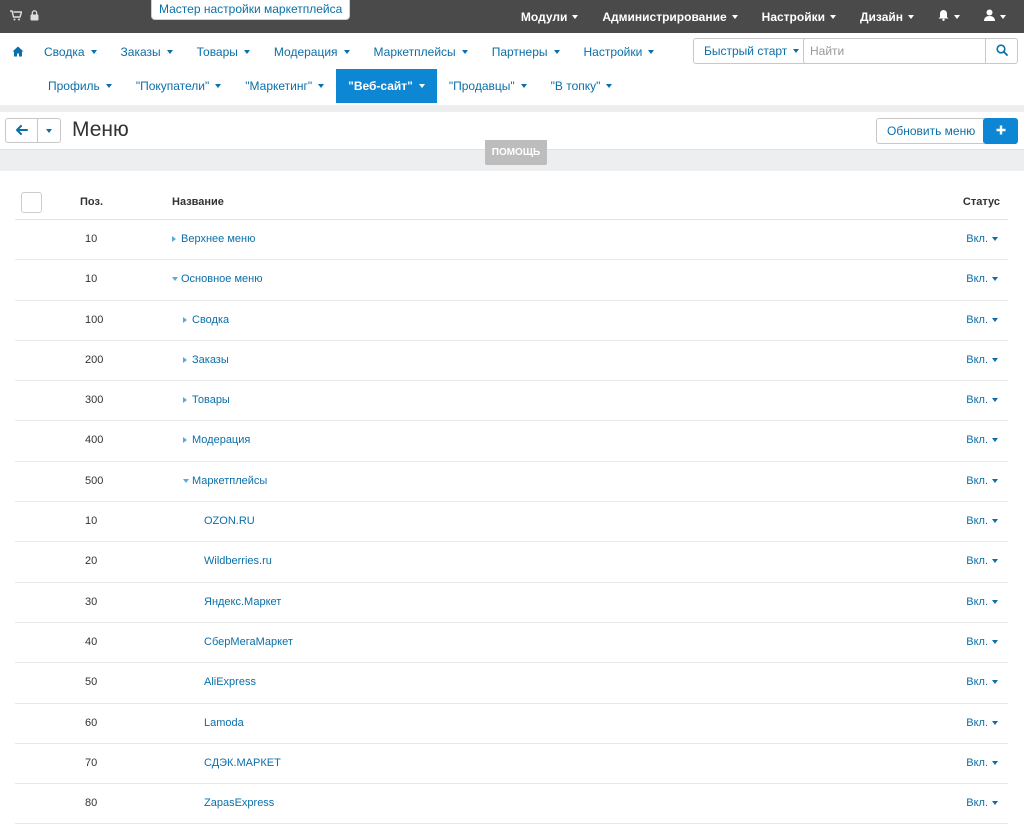 This screenshot has height=833, width=1024. What do you see at coordinates (224, 723) in the screenshot?
I see `menu-item-link: Lamoda` at bounding box center [224, 723].